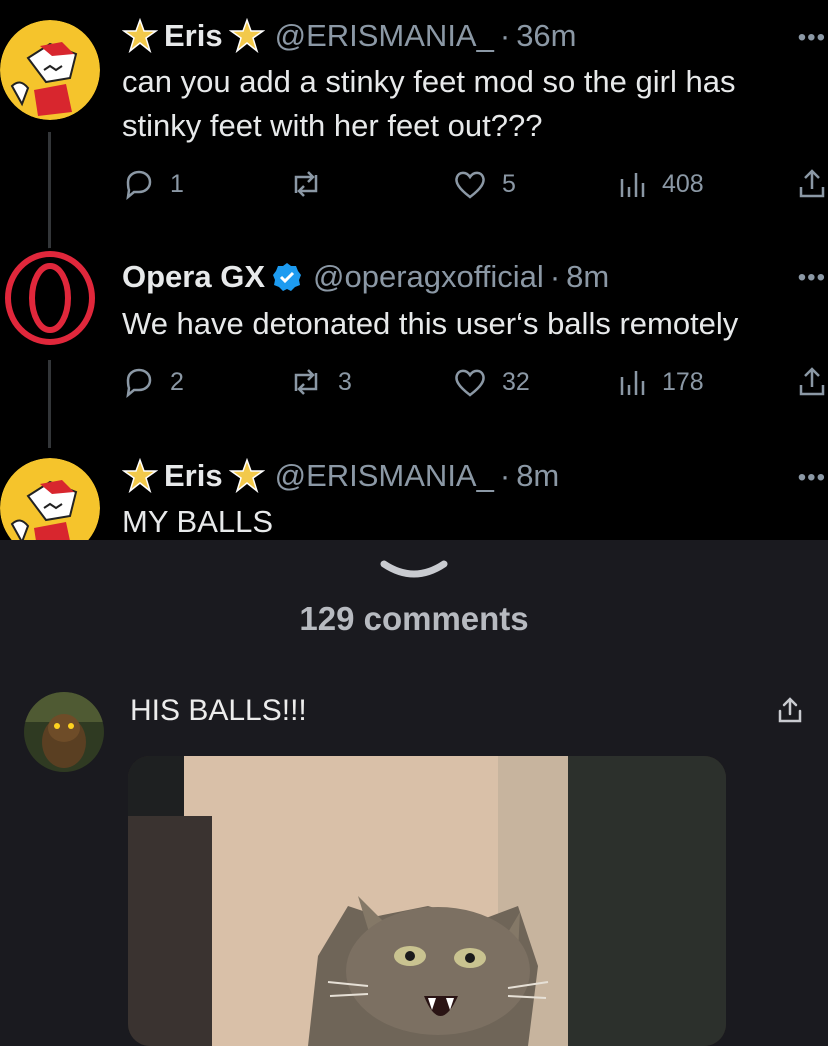 Image resolution: width=828 pixels, height=1046 pixels. Describe the element at coordinates (320, 382) in the screenshot. I see `retweet-button: 3` at that location.